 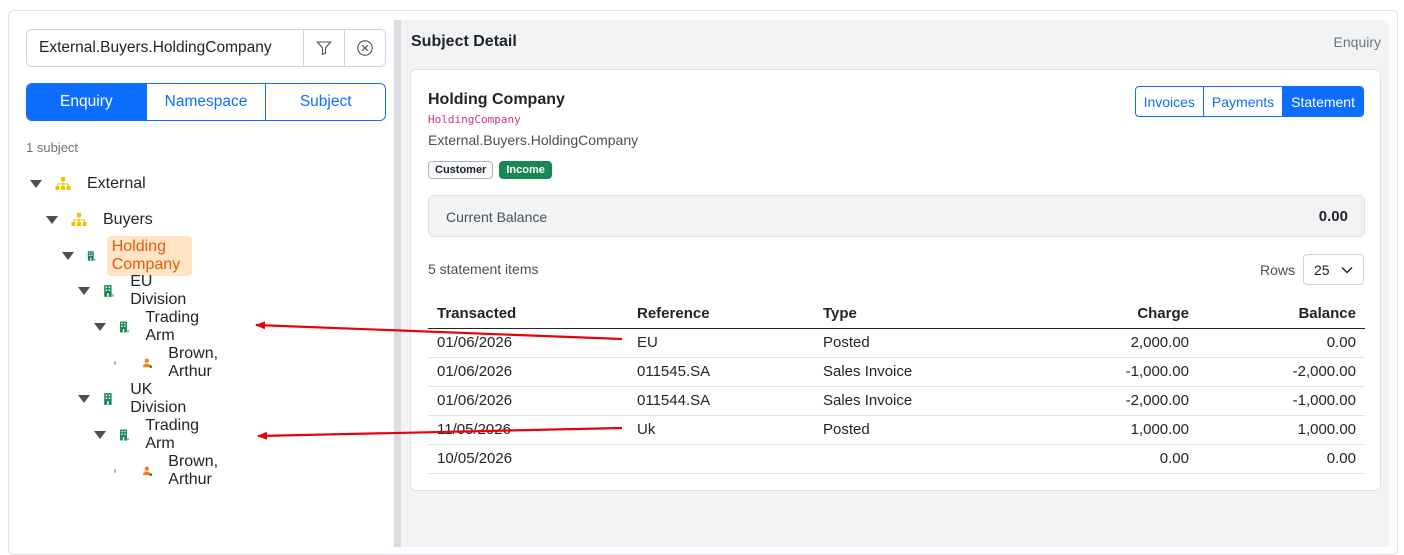 What do you see at coordinates (1357, 42) in the screenshot?
I see `panel-mode: Enquiry` at bounding box center [1357, 42].